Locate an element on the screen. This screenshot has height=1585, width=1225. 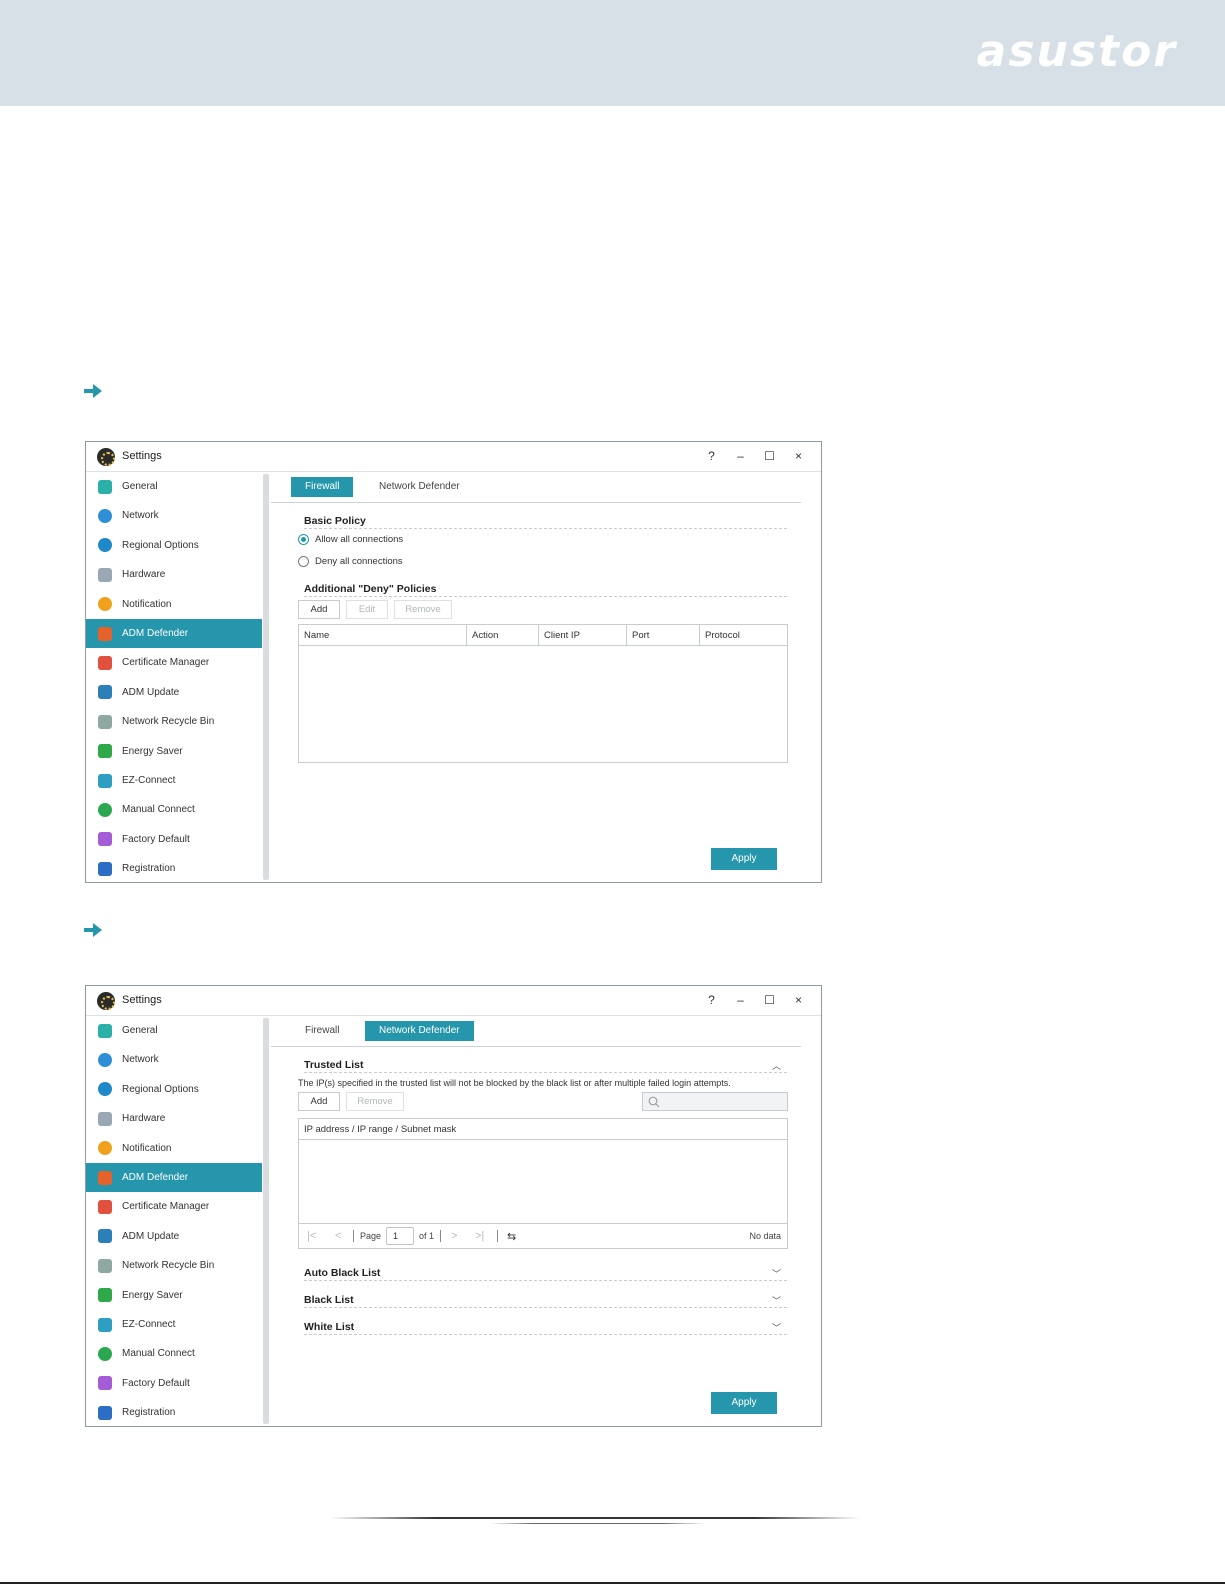
edit-button: Edit is located at coordinates (367, 609).